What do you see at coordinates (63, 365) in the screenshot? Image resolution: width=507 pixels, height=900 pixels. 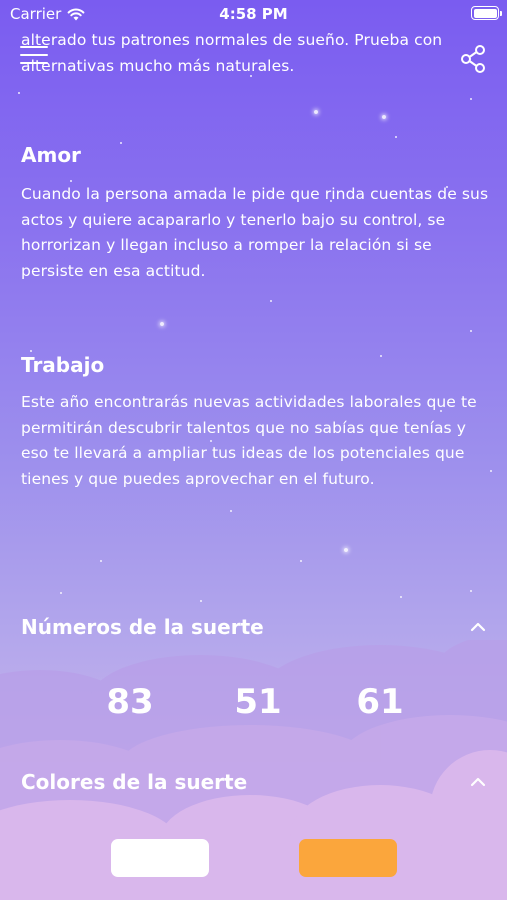 I see `section-title-work: Trabajo` at bounding box center [63, 365].